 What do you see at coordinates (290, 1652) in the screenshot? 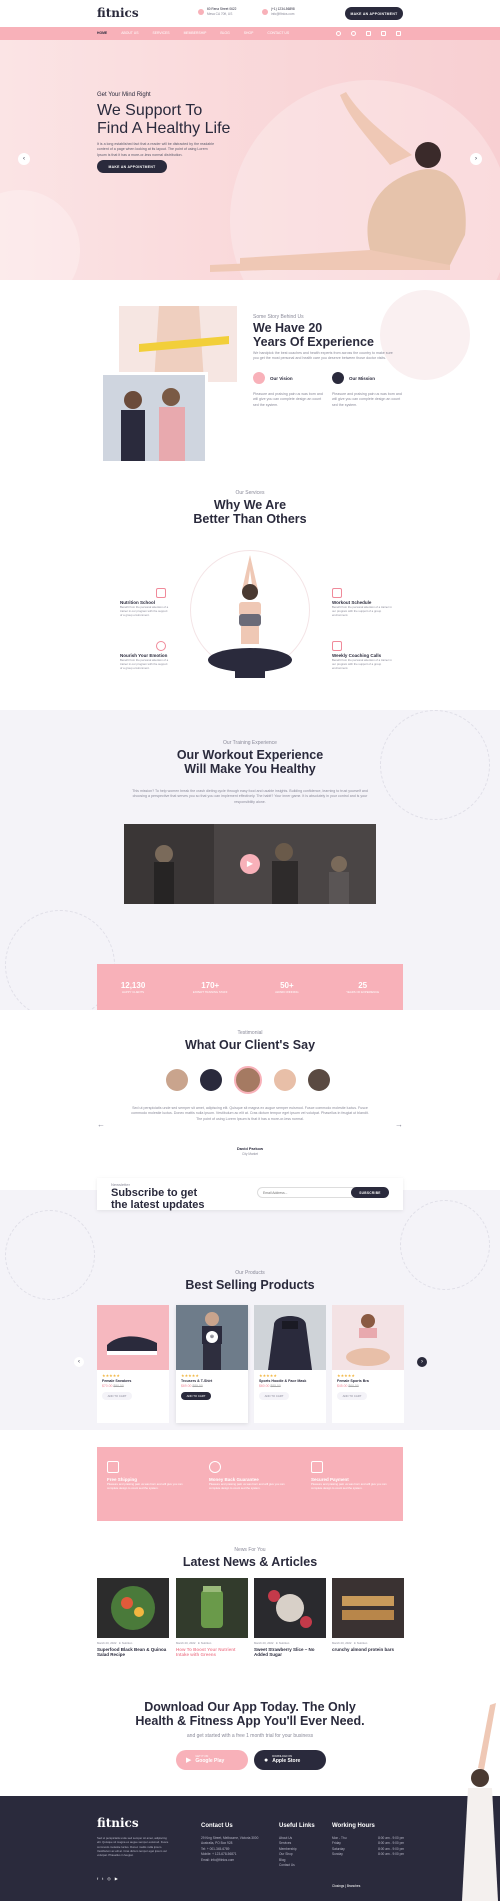
I see `news-item-title: Sweet Strawberry Slice – No Added Sugar` at bounding box center [290, 1652].